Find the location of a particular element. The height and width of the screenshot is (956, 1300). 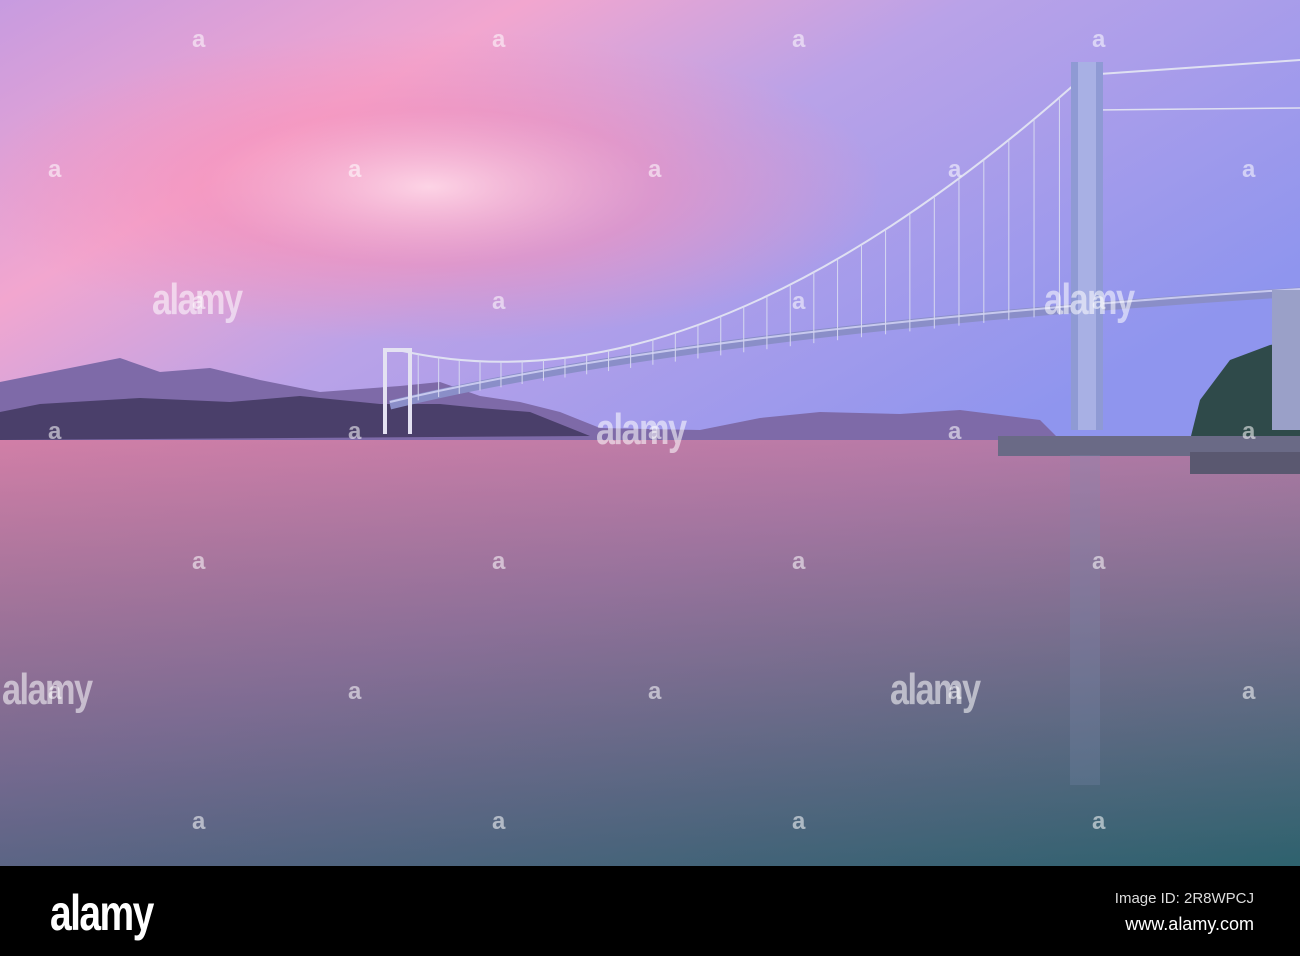

alamy-logo: alamy is located at coordinates (102, 913).